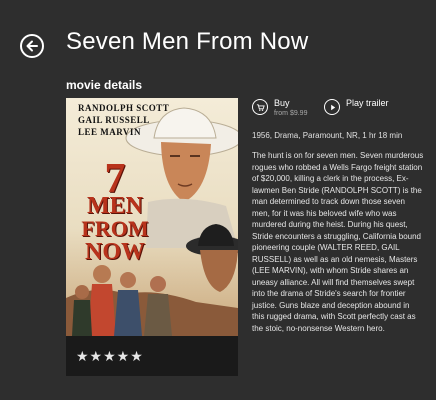 This screenshot has width=436, height=400. I want to click on poster-title-word: NOW, so click(115, 252).